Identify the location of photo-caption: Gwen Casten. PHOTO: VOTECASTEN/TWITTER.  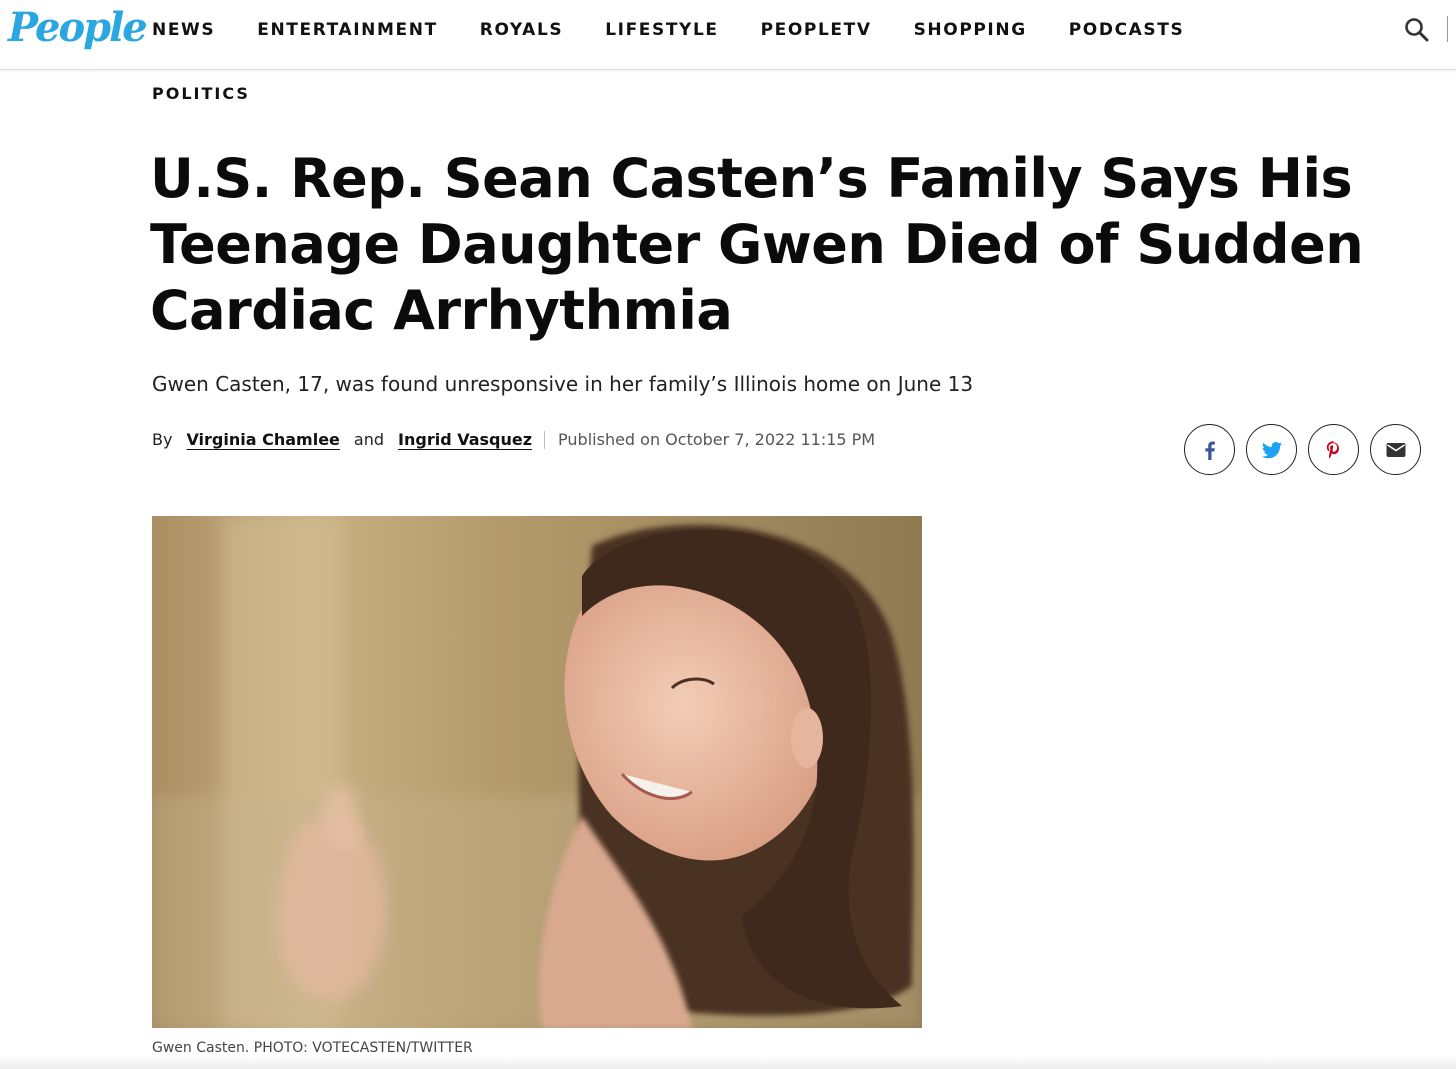
(312, 1048).